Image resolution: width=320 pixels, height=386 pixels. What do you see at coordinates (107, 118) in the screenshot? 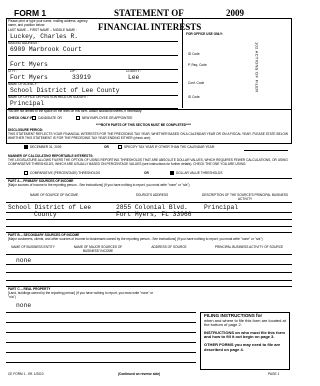
I see `new-employee-label: NEW EMPLOYEE OR APPOINTEE` at bounding box center [107, 118].